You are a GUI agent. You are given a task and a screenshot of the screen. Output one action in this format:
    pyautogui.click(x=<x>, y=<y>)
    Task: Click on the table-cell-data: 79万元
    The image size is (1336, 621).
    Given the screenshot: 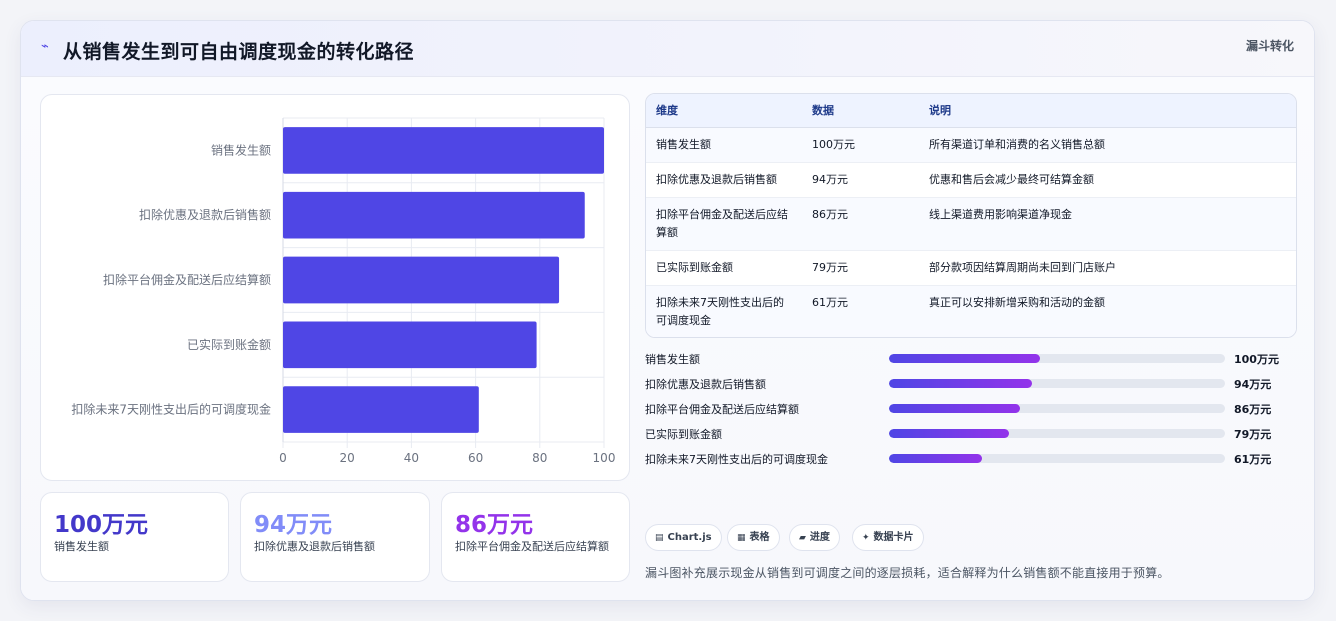 What is the action you would take?
    pyautogui.click(x=860, y=268)
    